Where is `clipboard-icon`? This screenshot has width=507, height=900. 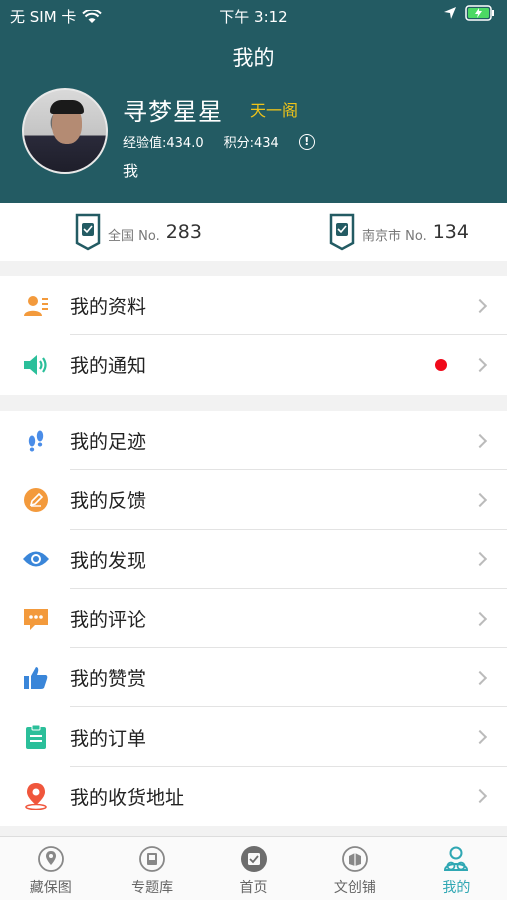
clipboard-icon is located at coordinates (36, 737).